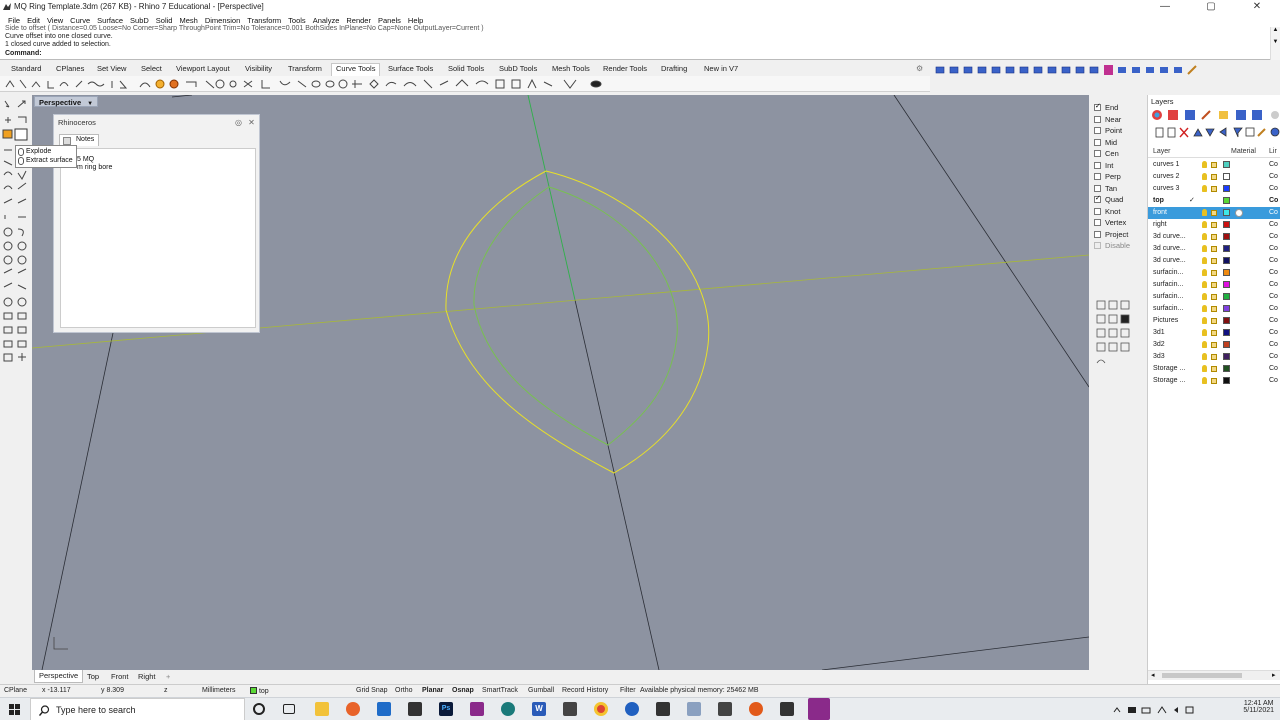  I want to click on app-dark-icon, so click(570, 709).